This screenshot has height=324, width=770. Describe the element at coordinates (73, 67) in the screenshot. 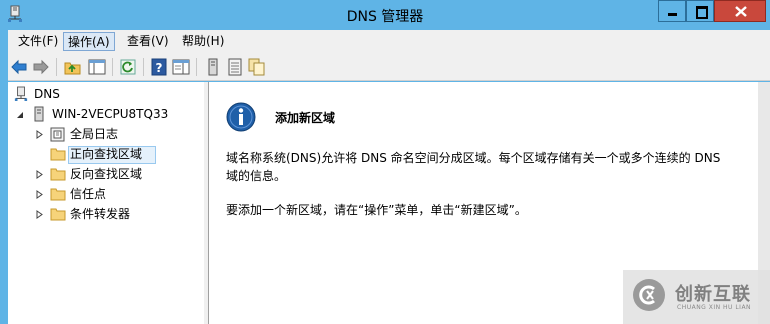

I see `up-folder-icon` at that location.